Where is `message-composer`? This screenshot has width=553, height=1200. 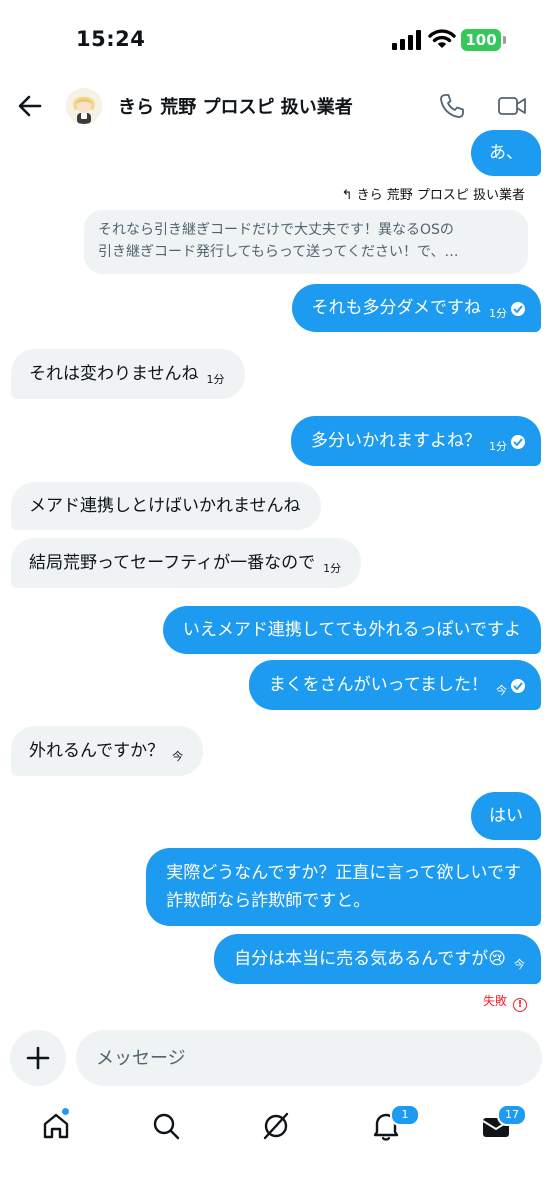 message-composer is located at coordinates (276, 1058).